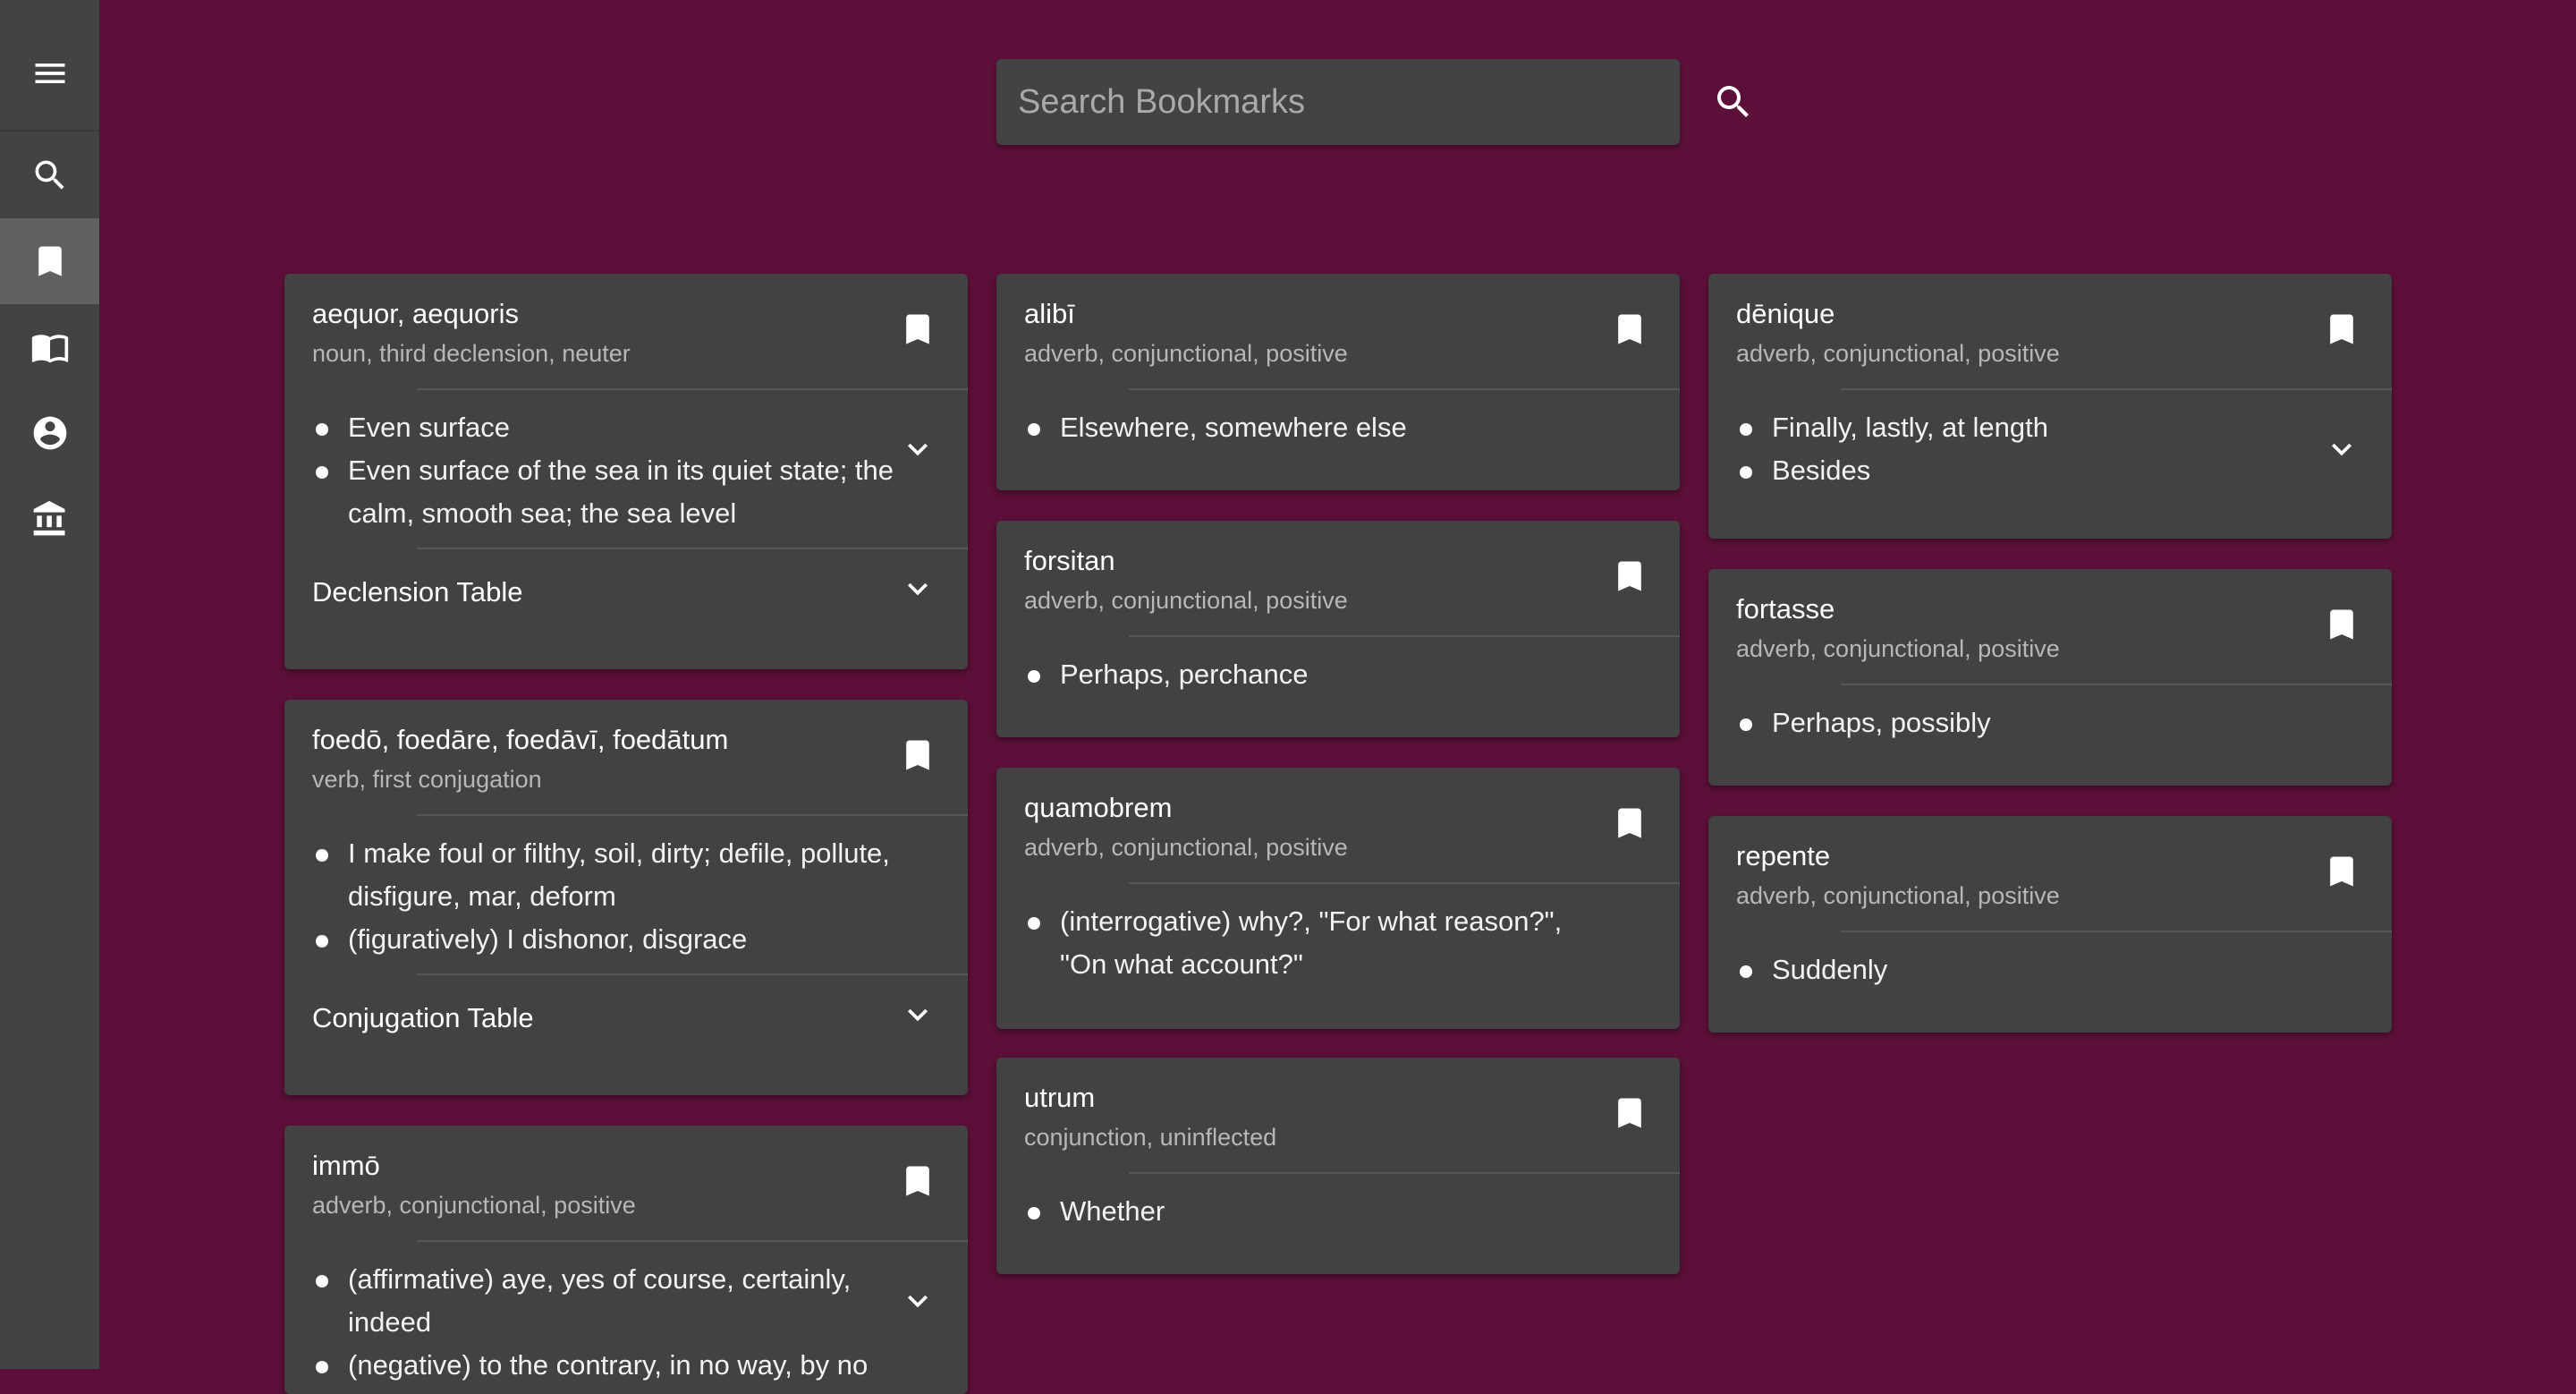 This screenshot has height=1394, width=2576. What do you see at coordinates (1785, 609) in the screenshot?
I see `entry-title: fortasse` at bounding box center [1785, 609].